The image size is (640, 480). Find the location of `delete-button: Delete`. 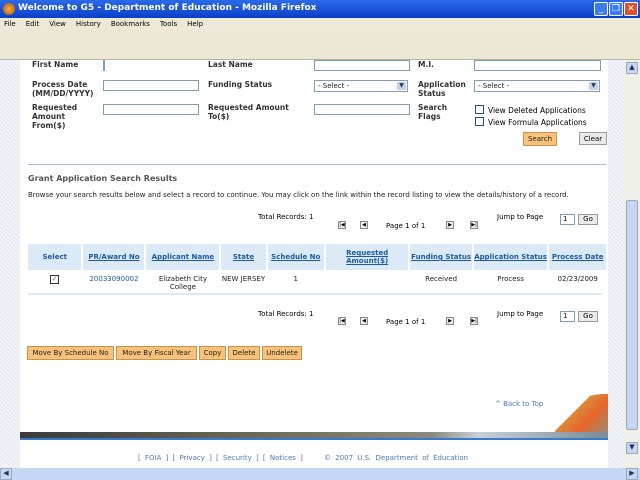

delete-button: Delete is located at coordinates (244, 353).